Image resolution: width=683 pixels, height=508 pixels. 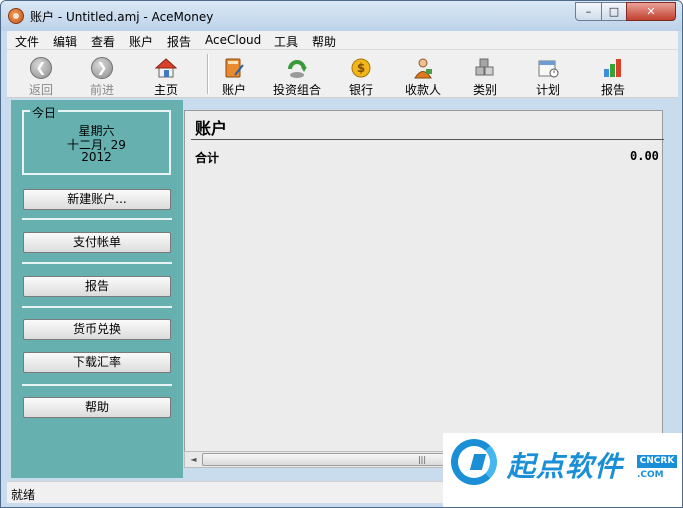 What do you see at coordinates (547, 90) in the screenshot?
I see `schedule-label: 计划` at bounding box center [547, 90].